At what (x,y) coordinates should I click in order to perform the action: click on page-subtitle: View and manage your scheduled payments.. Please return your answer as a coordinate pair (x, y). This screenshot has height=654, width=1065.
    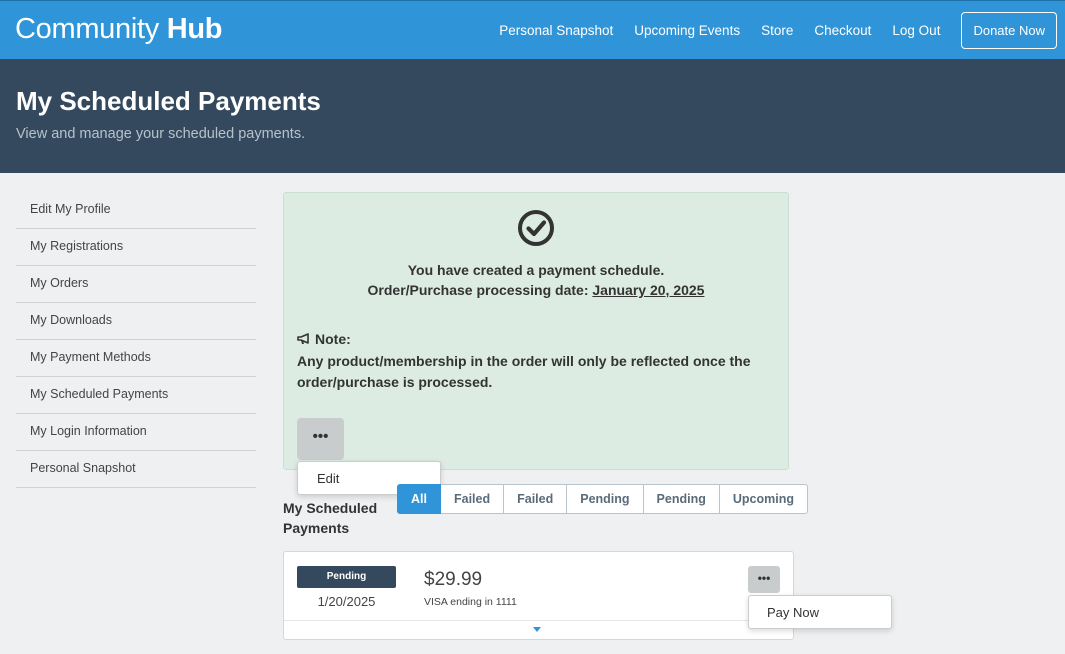
    Looking at the image, I should click on (161, 134).